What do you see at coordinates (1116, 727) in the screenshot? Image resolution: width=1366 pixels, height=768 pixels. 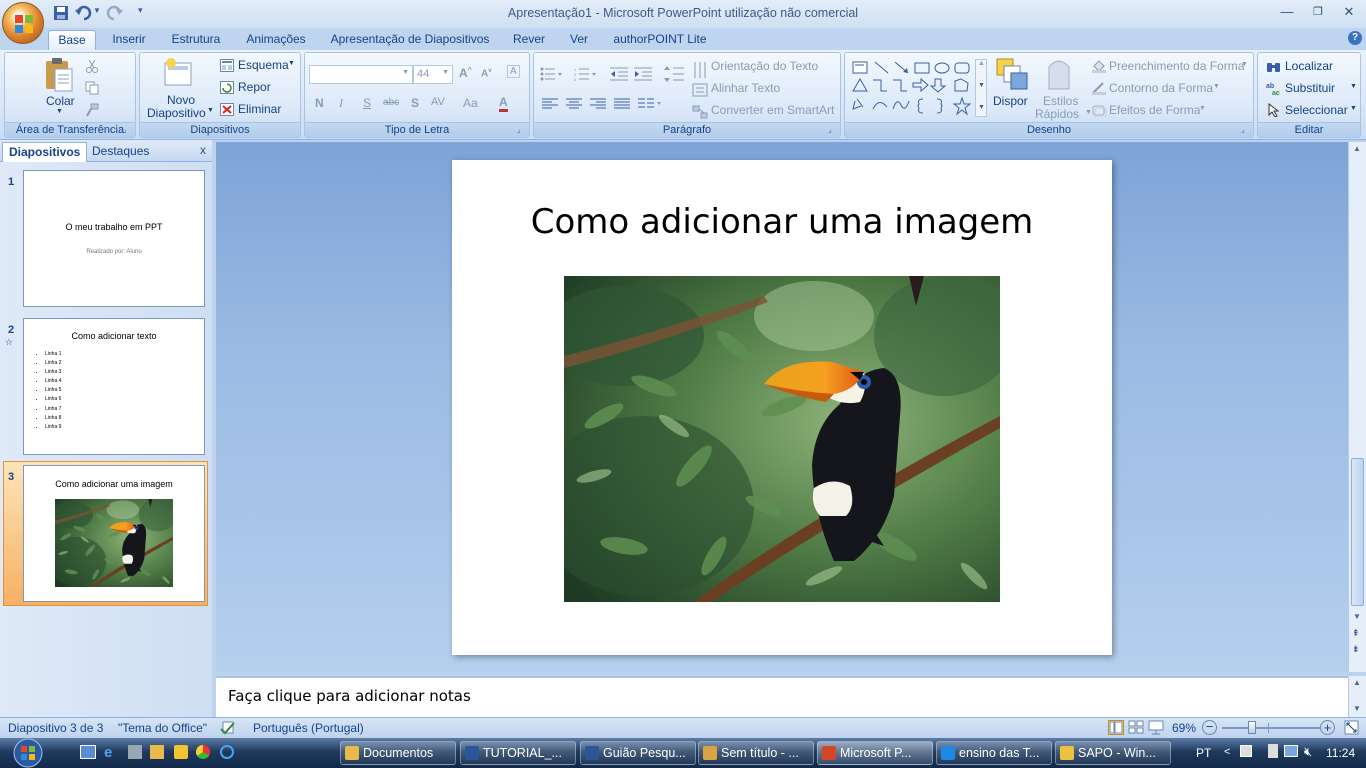 I see `normal-view-icon` at bounding box center [1116, 727].